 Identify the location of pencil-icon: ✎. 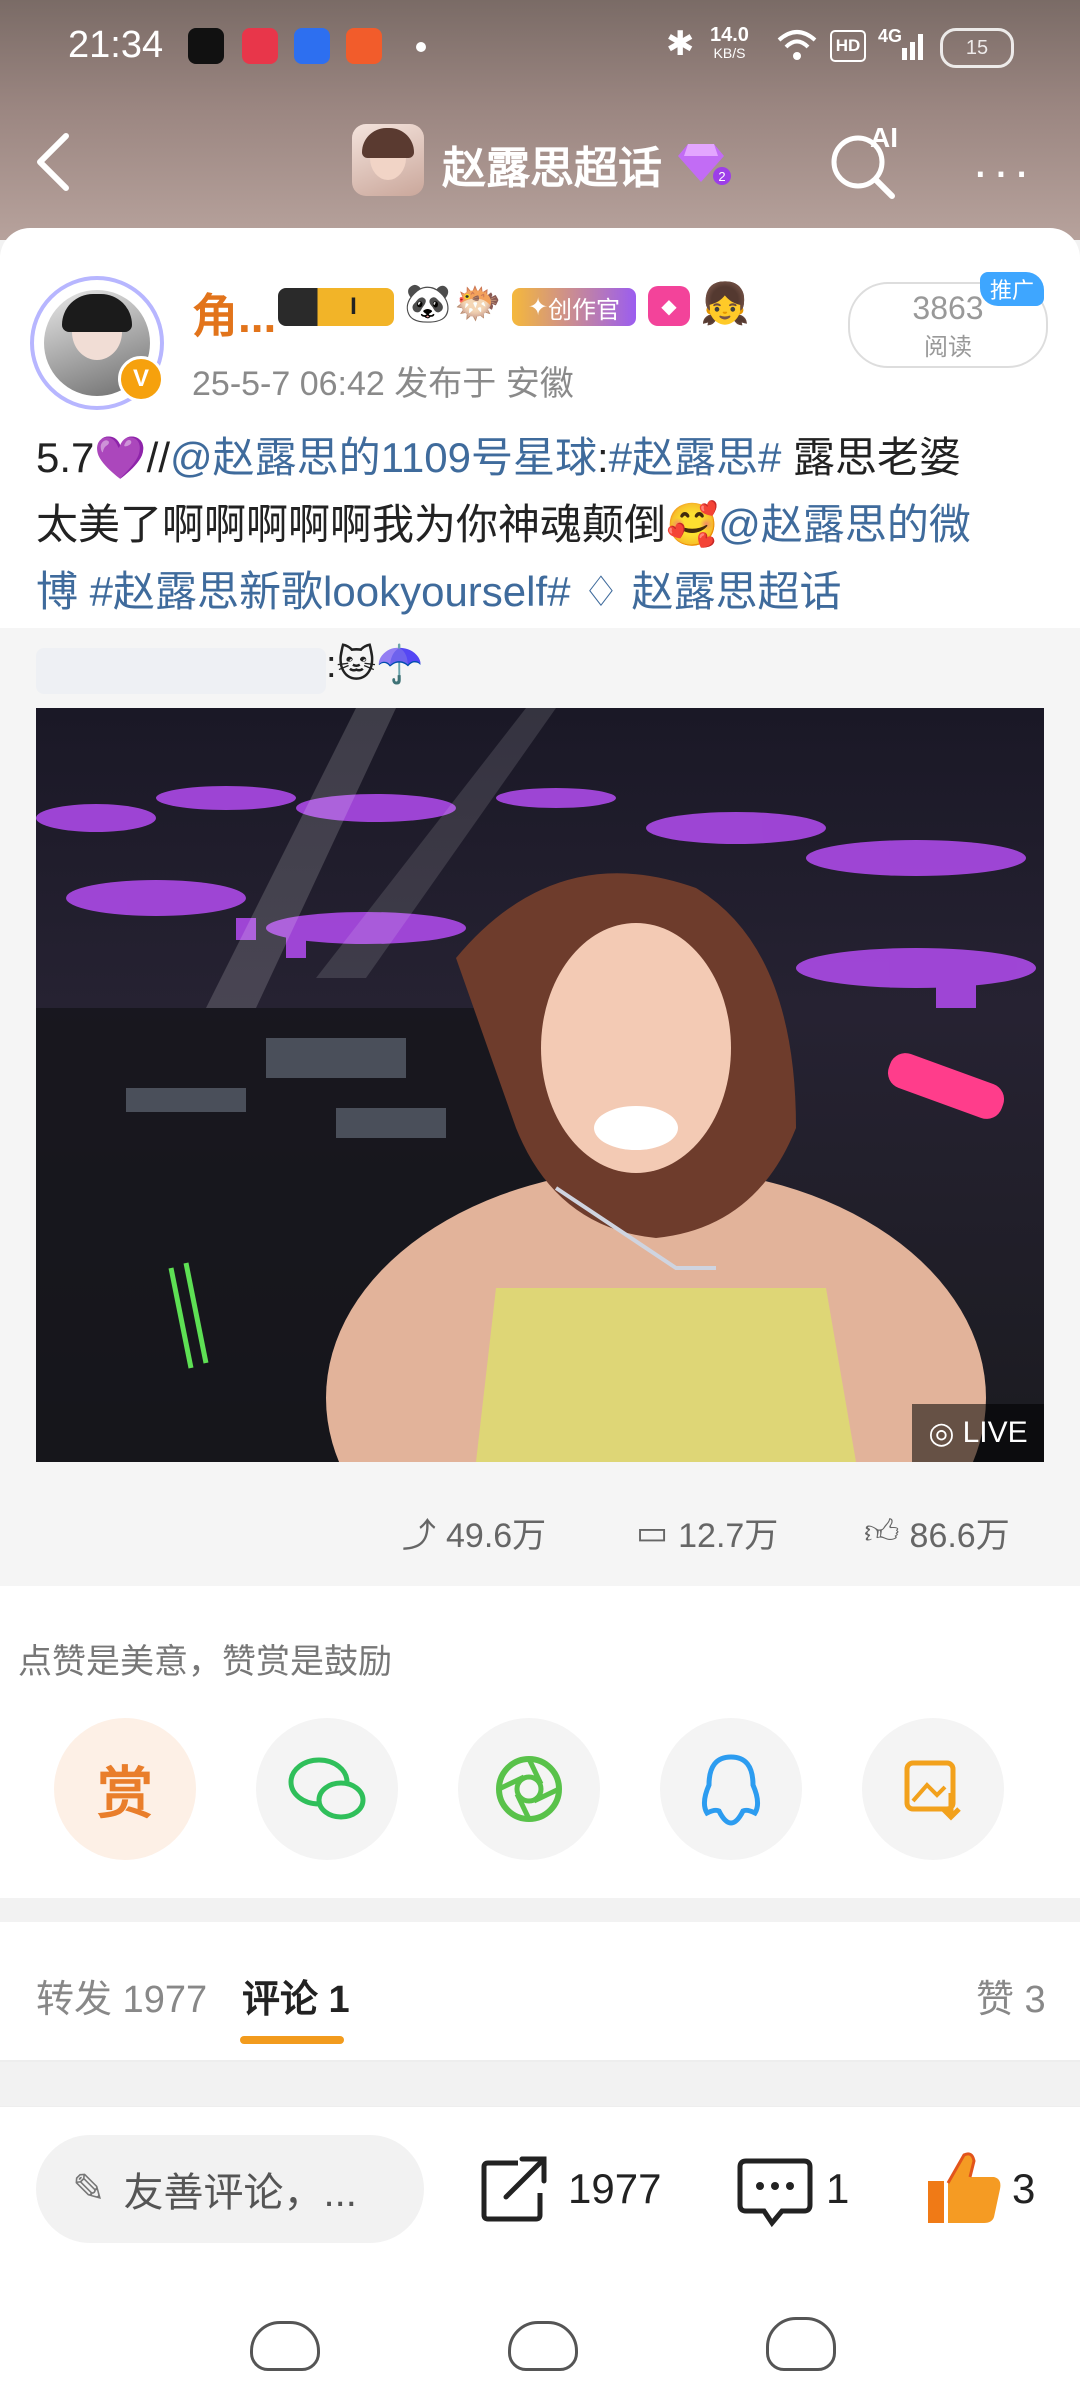
(89, 2189).